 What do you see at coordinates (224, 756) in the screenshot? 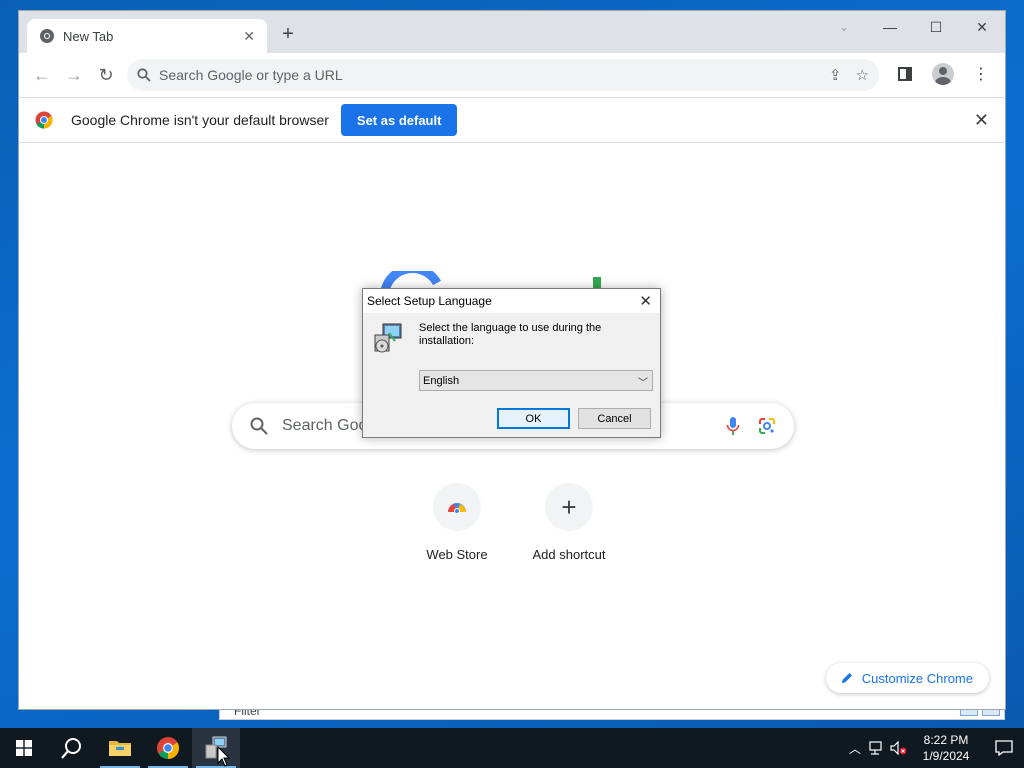
I see `mouse-cursor-icon` at bounding box center [224, 756].